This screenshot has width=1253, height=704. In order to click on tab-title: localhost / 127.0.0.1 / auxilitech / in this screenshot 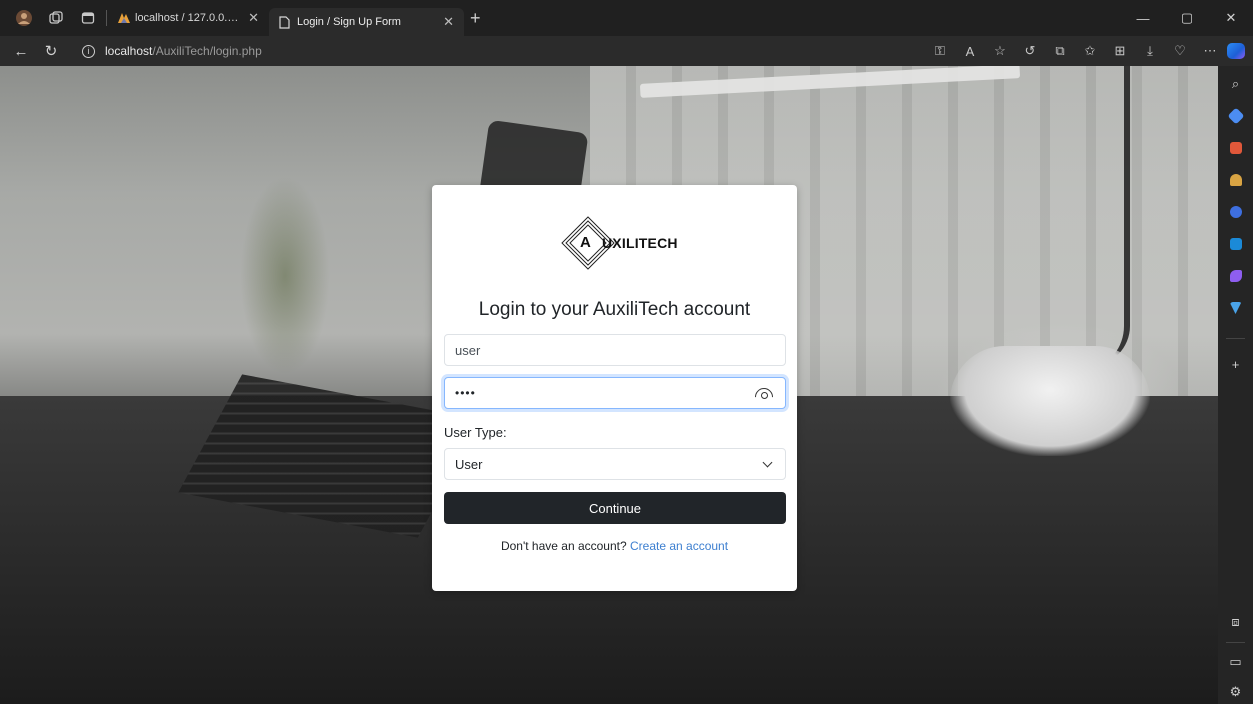, I will do `click(188, 18)`.